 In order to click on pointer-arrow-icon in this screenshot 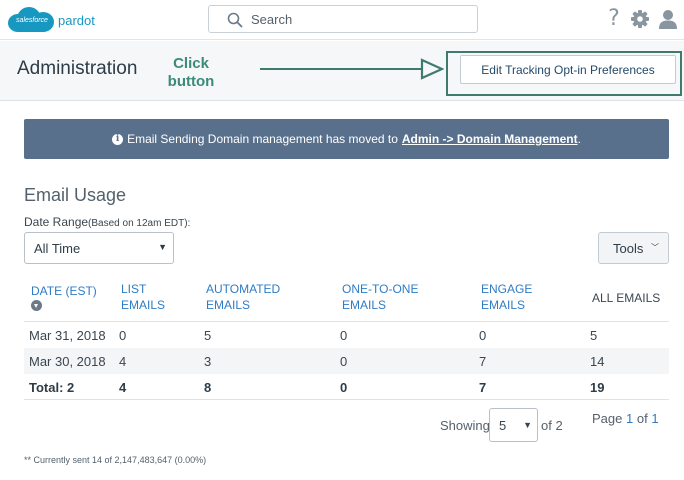, I will do `click(352, 69)`.